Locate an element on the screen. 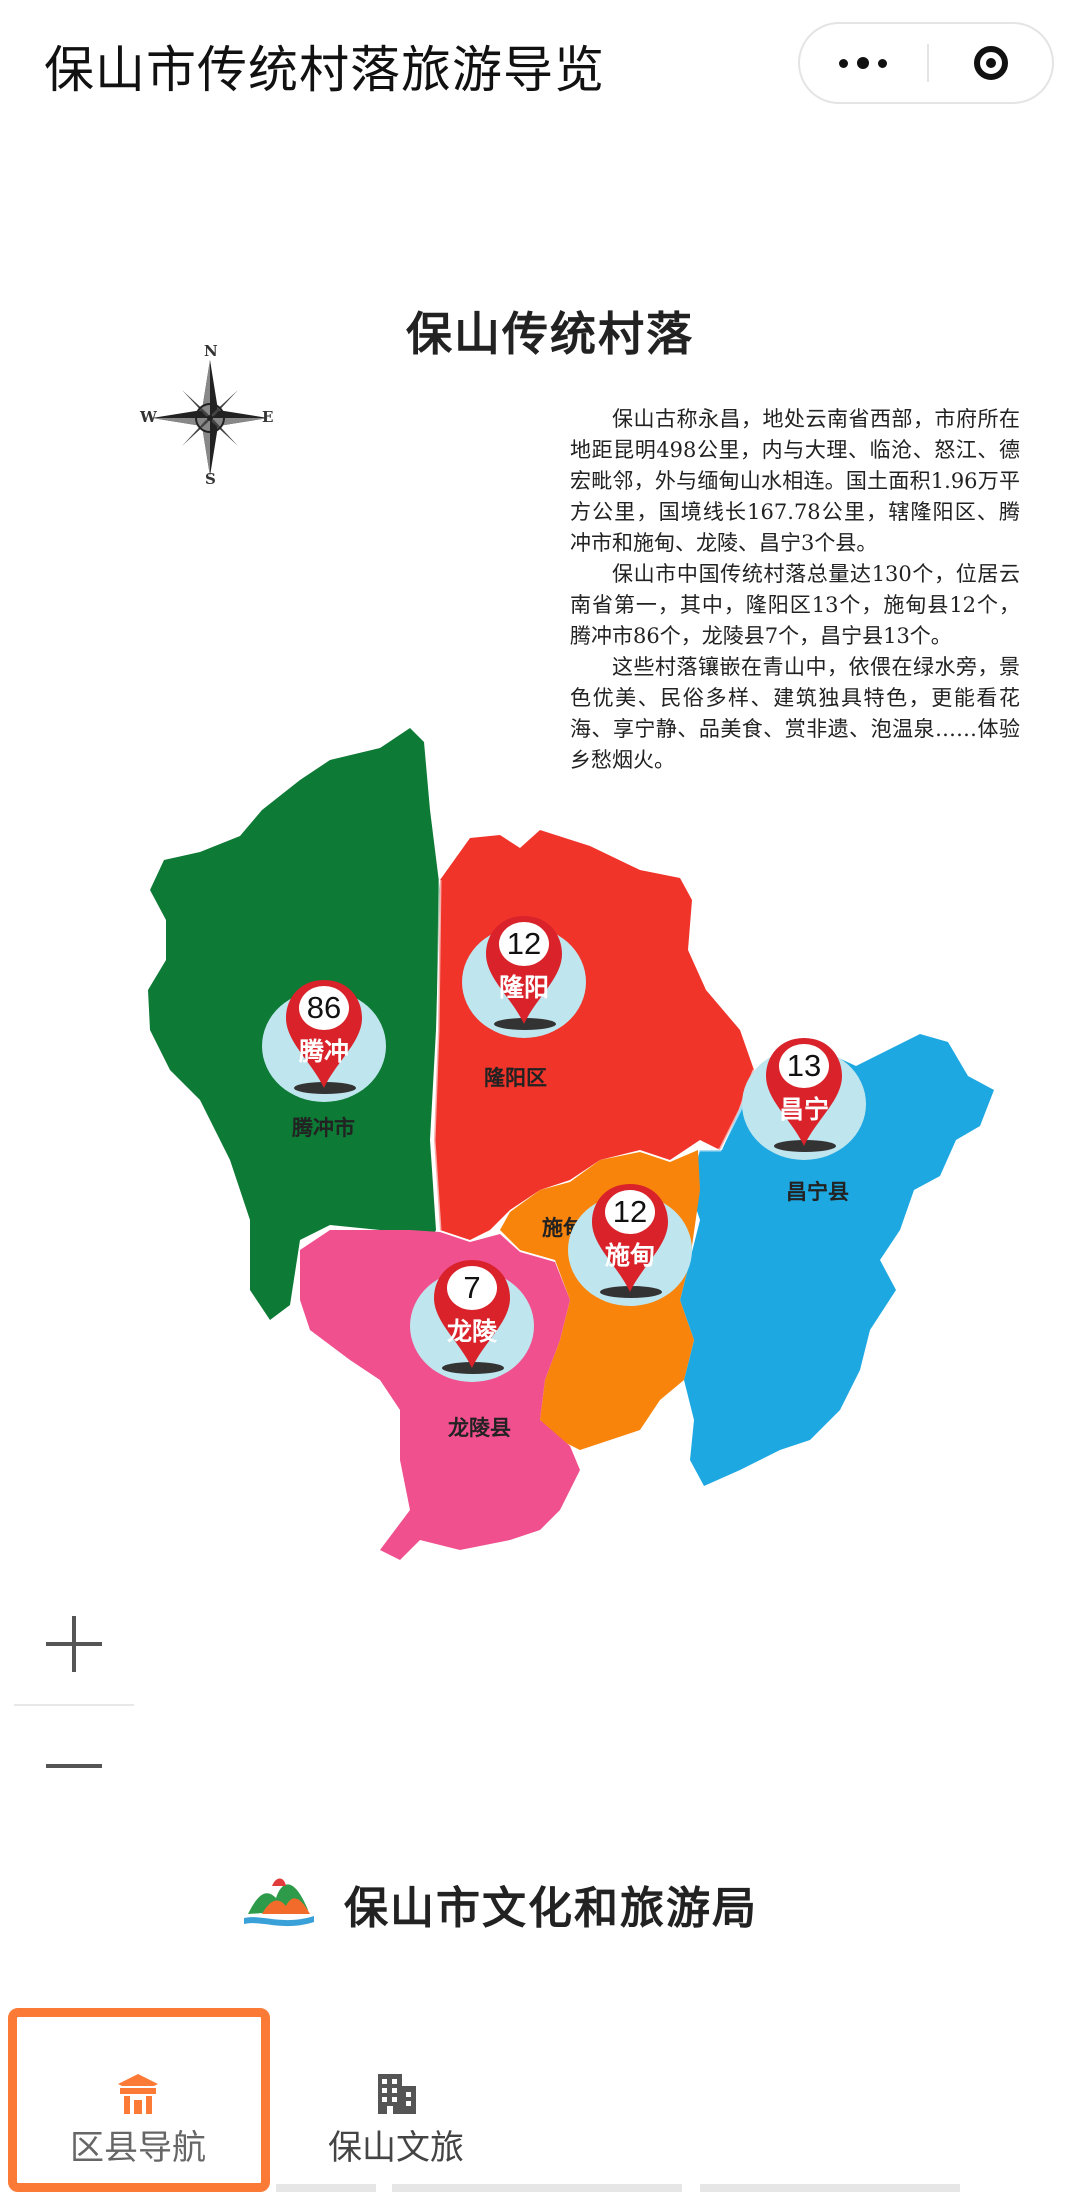 Image resolution: width=1080 pixels, height=2192 pixels. marker-longyang: 12 隆阳 is located at coordinates (524, 976).